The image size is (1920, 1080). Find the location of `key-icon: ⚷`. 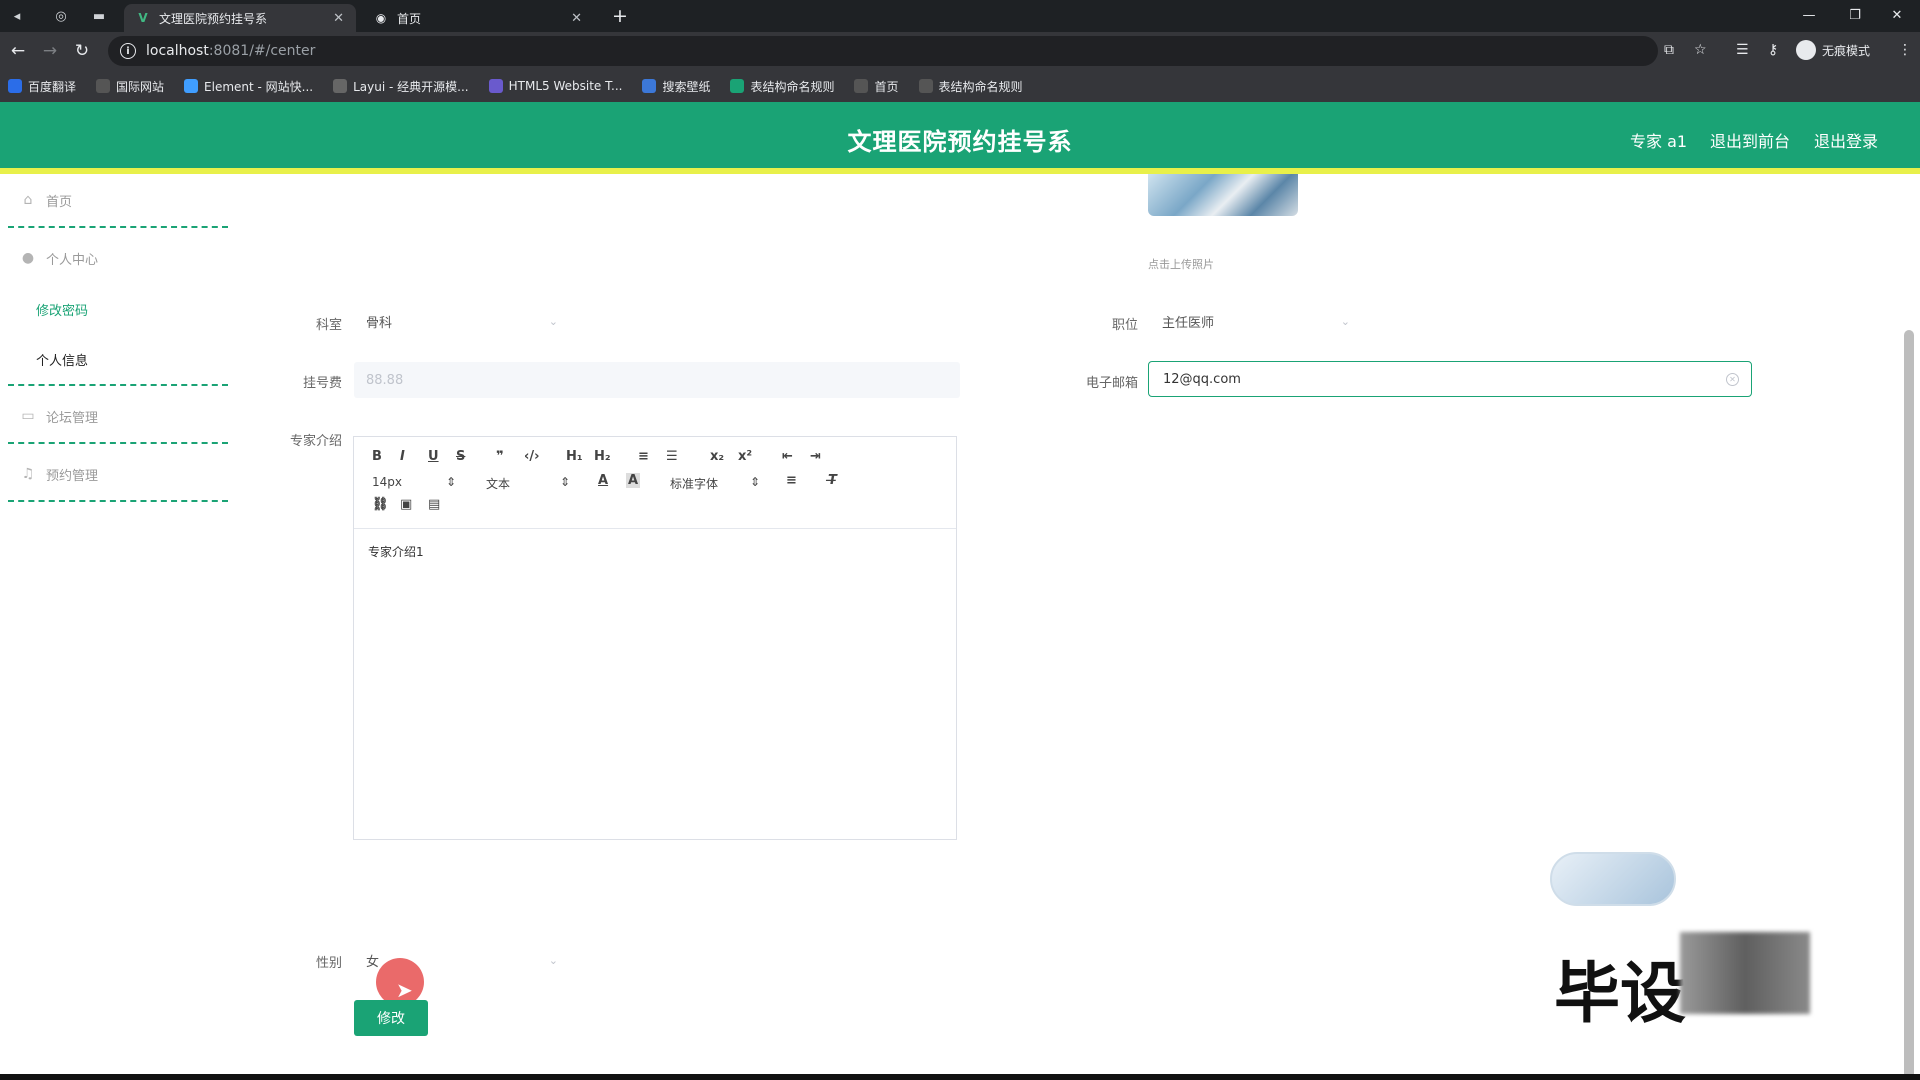

key-icon: ⚷ is located at coordinates (1773, 50).